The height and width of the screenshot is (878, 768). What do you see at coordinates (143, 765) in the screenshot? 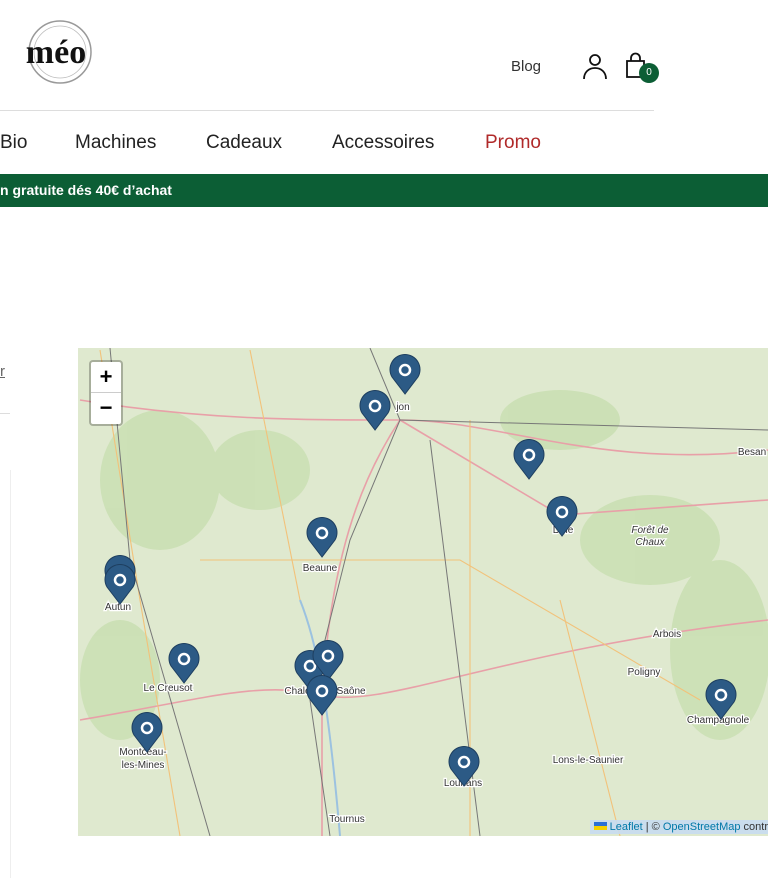
I see `map-city-label: les-Mines` at bounding box center [143, 765].